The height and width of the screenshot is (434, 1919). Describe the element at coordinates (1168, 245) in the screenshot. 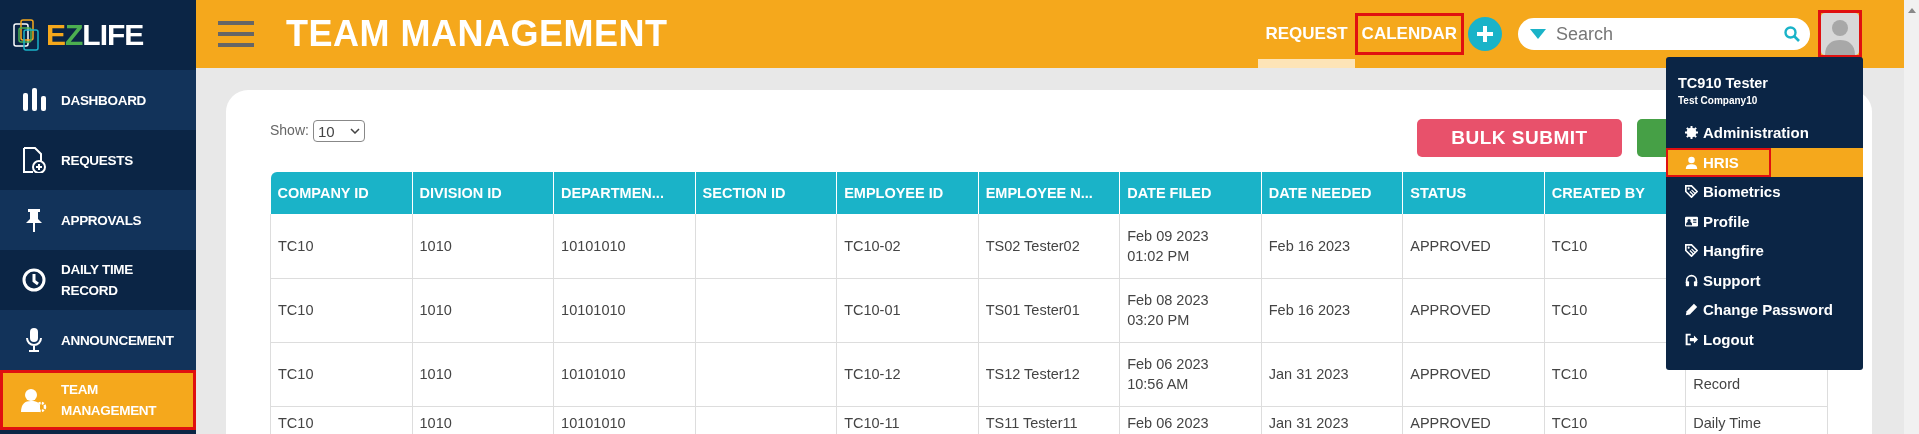

I see `table-cell: Feb 09 2023 01:02 PM` at that location.